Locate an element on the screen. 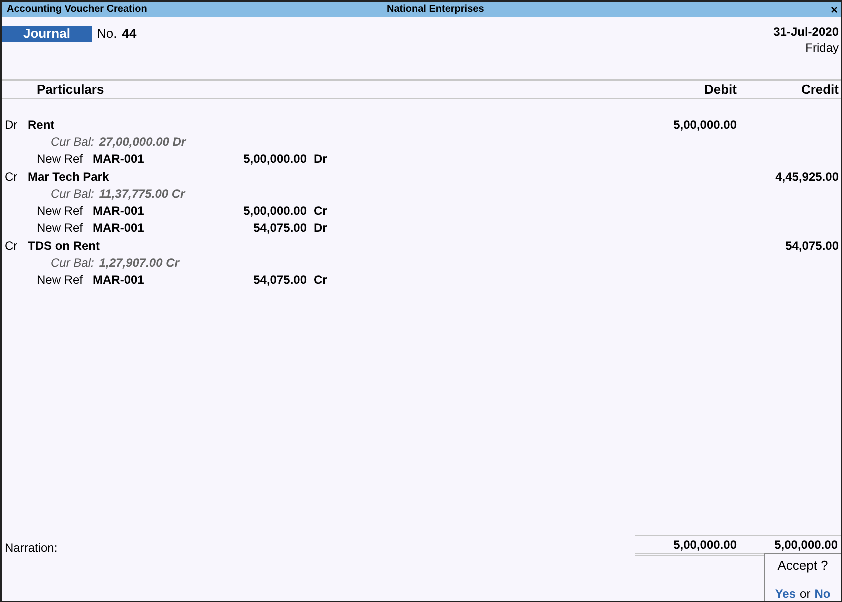 The image size is (842, 602). current-balance: 11,37,775.00 Cr is located at coordinates (142, 193).